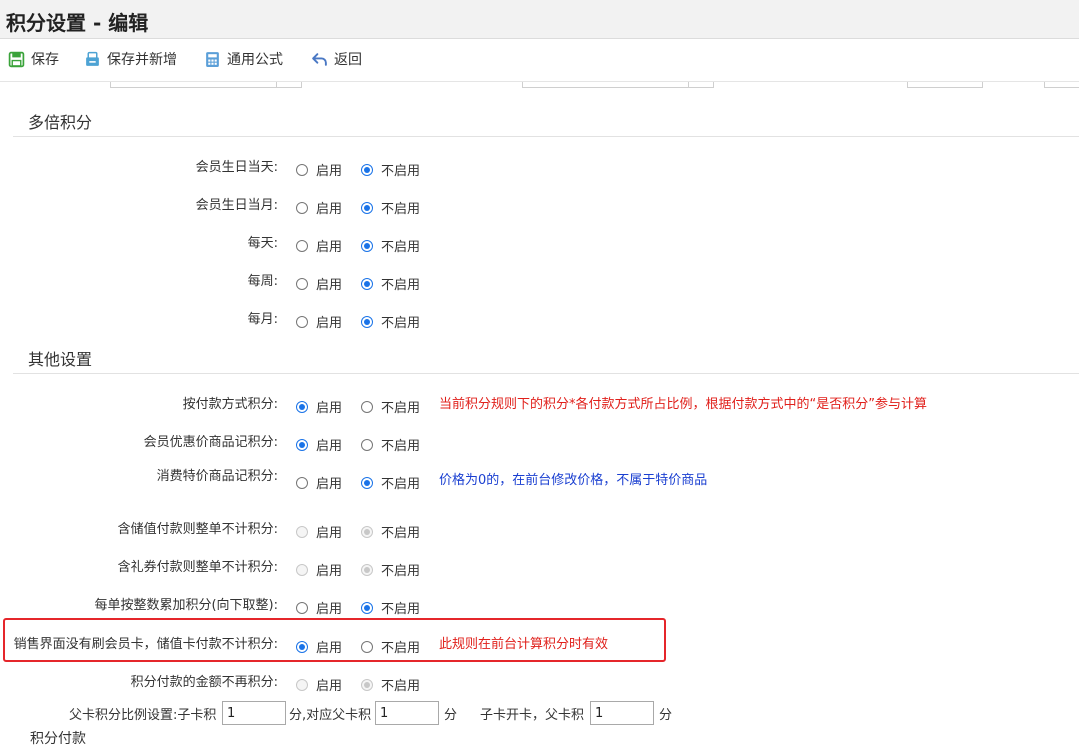 This screenshot has width=1079, height=748. I want to click on back-arrow-icon, so click(319, 59).